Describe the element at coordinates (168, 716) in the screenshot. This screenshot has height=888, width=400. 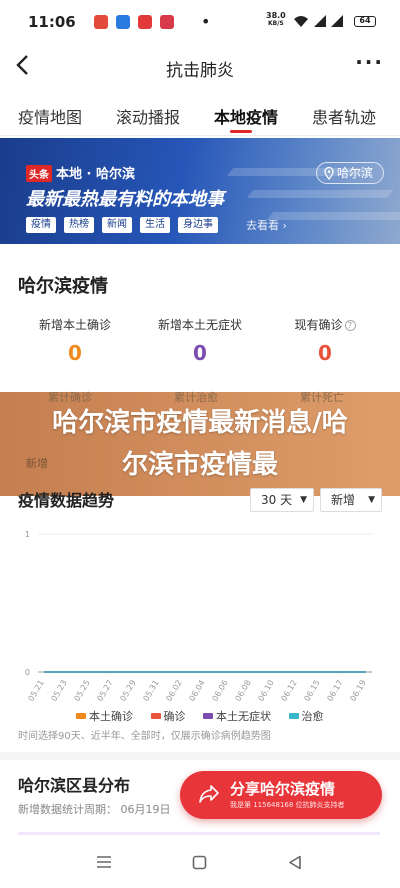
I see `legend-item: 确诊` at that location.